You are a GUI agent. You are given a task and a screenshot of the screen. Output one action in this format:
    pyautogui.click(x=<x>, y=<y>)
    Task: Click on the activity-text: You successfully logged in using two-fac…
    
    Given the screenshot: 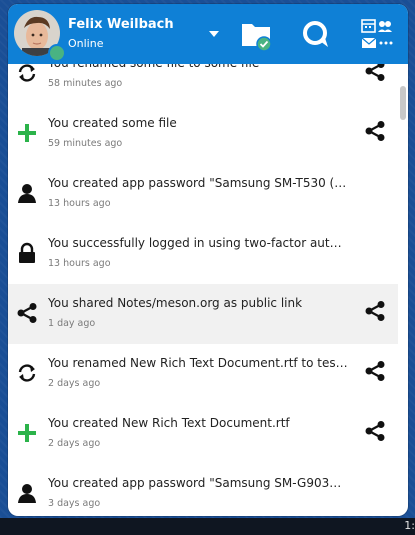 What is the action you would take?
    pyautogui.click(x=198, y=243)
    